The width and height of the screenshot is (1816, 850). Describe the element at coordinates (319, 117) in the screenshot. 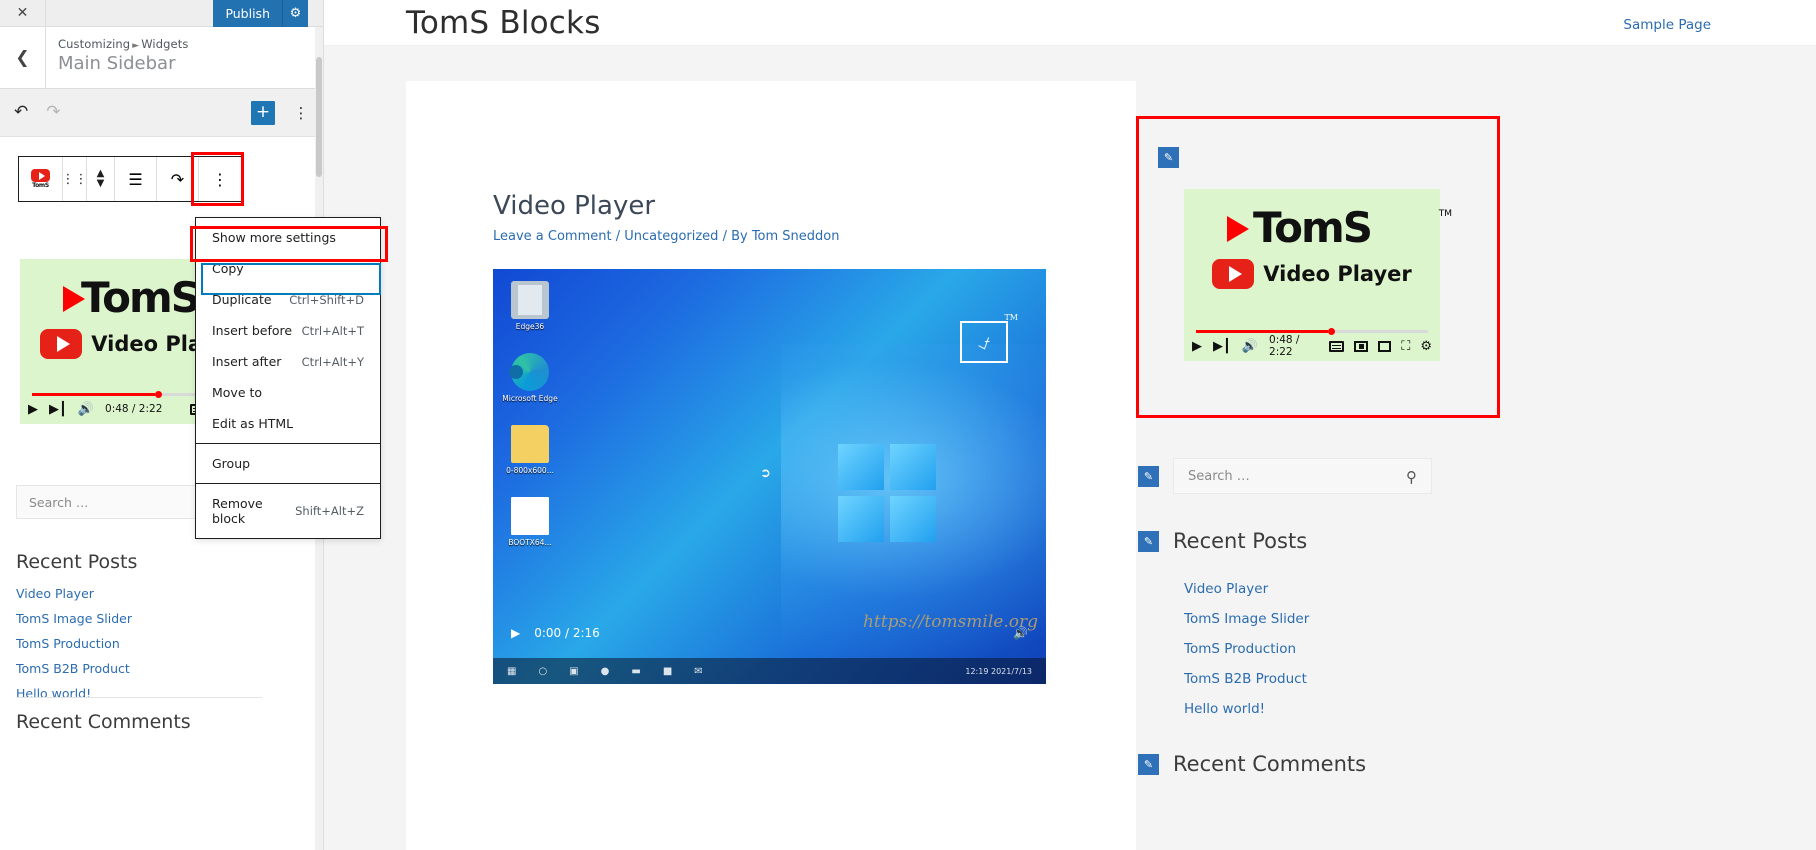

I see `scrollbar-thumb` at that location.